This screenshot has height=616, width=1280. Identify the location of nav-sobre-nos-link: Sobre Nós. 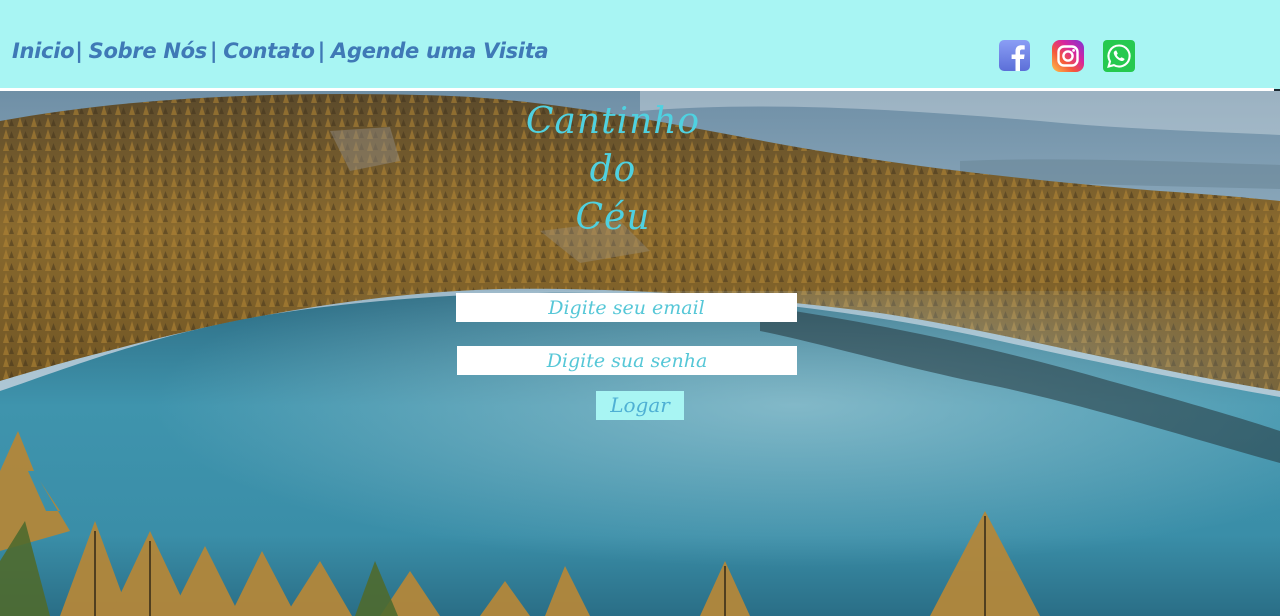
(148, 51).